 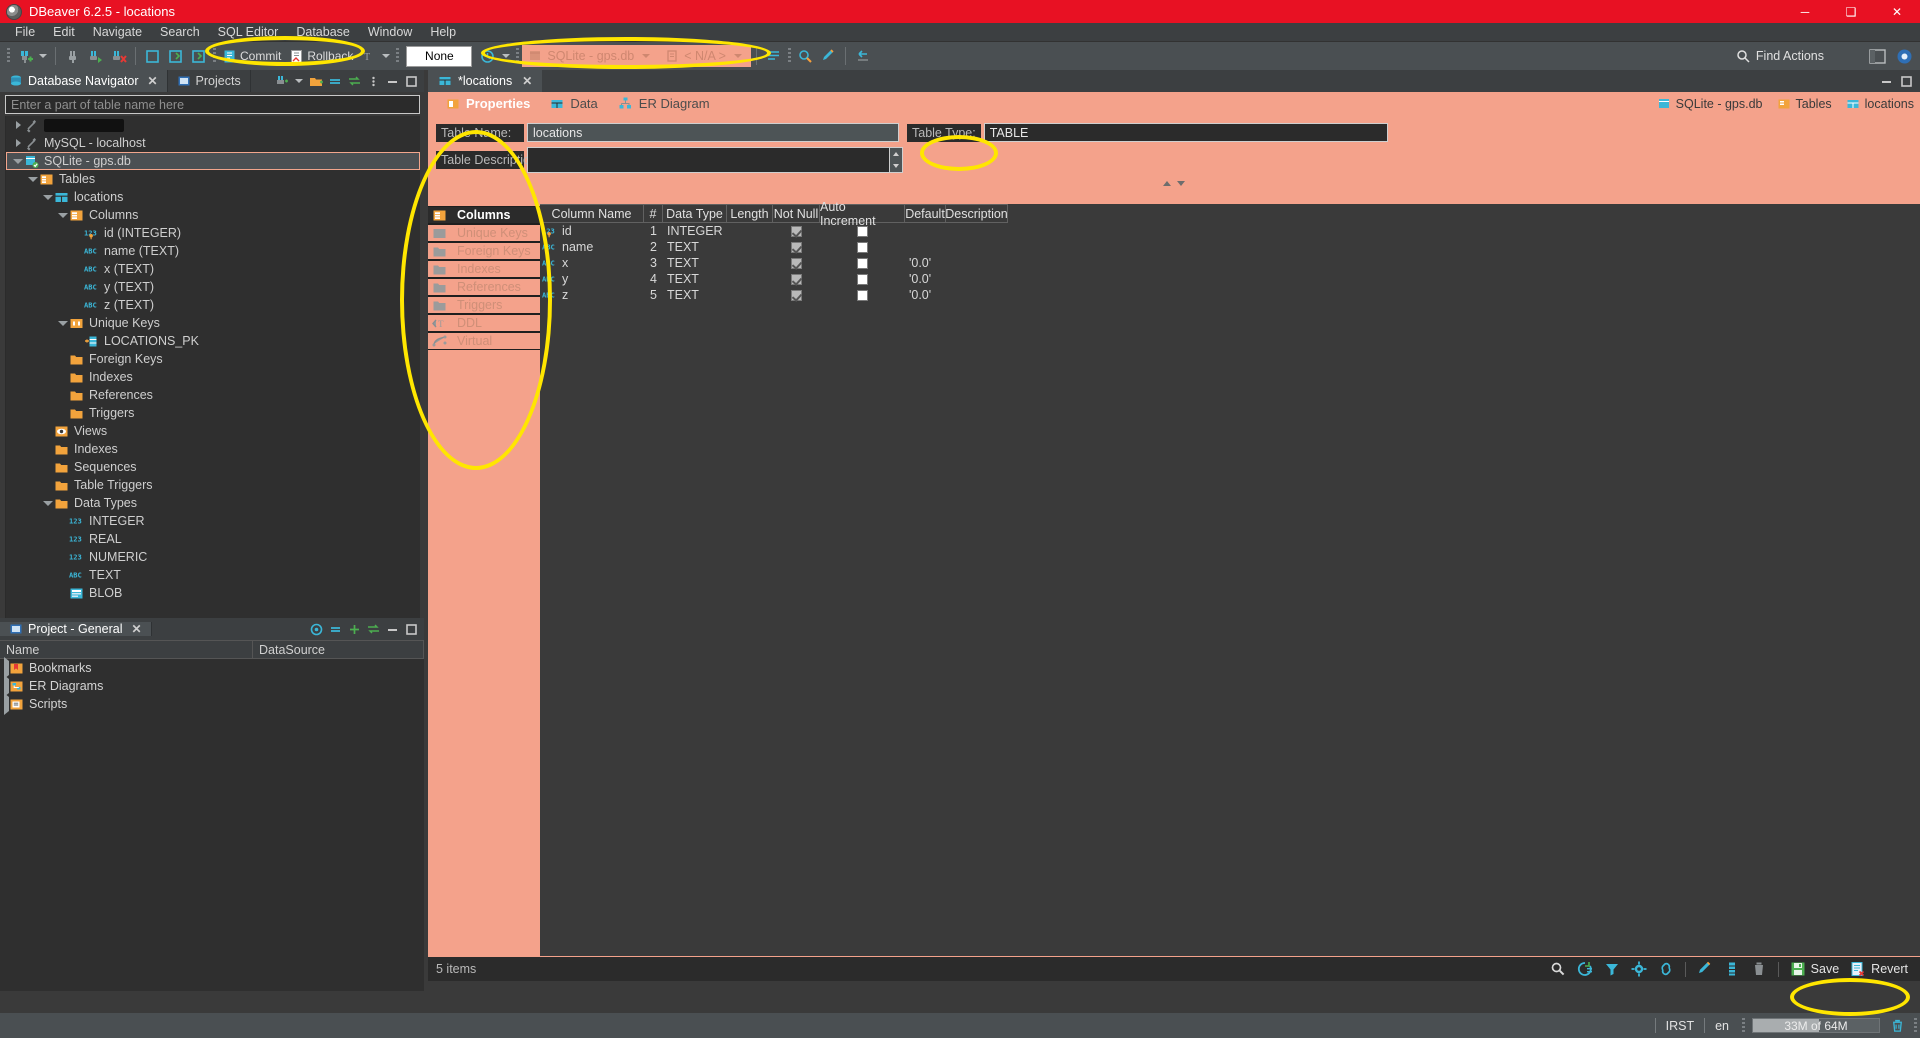 I want to click on connection-dropdown-caret, so click(x=646, y=56).